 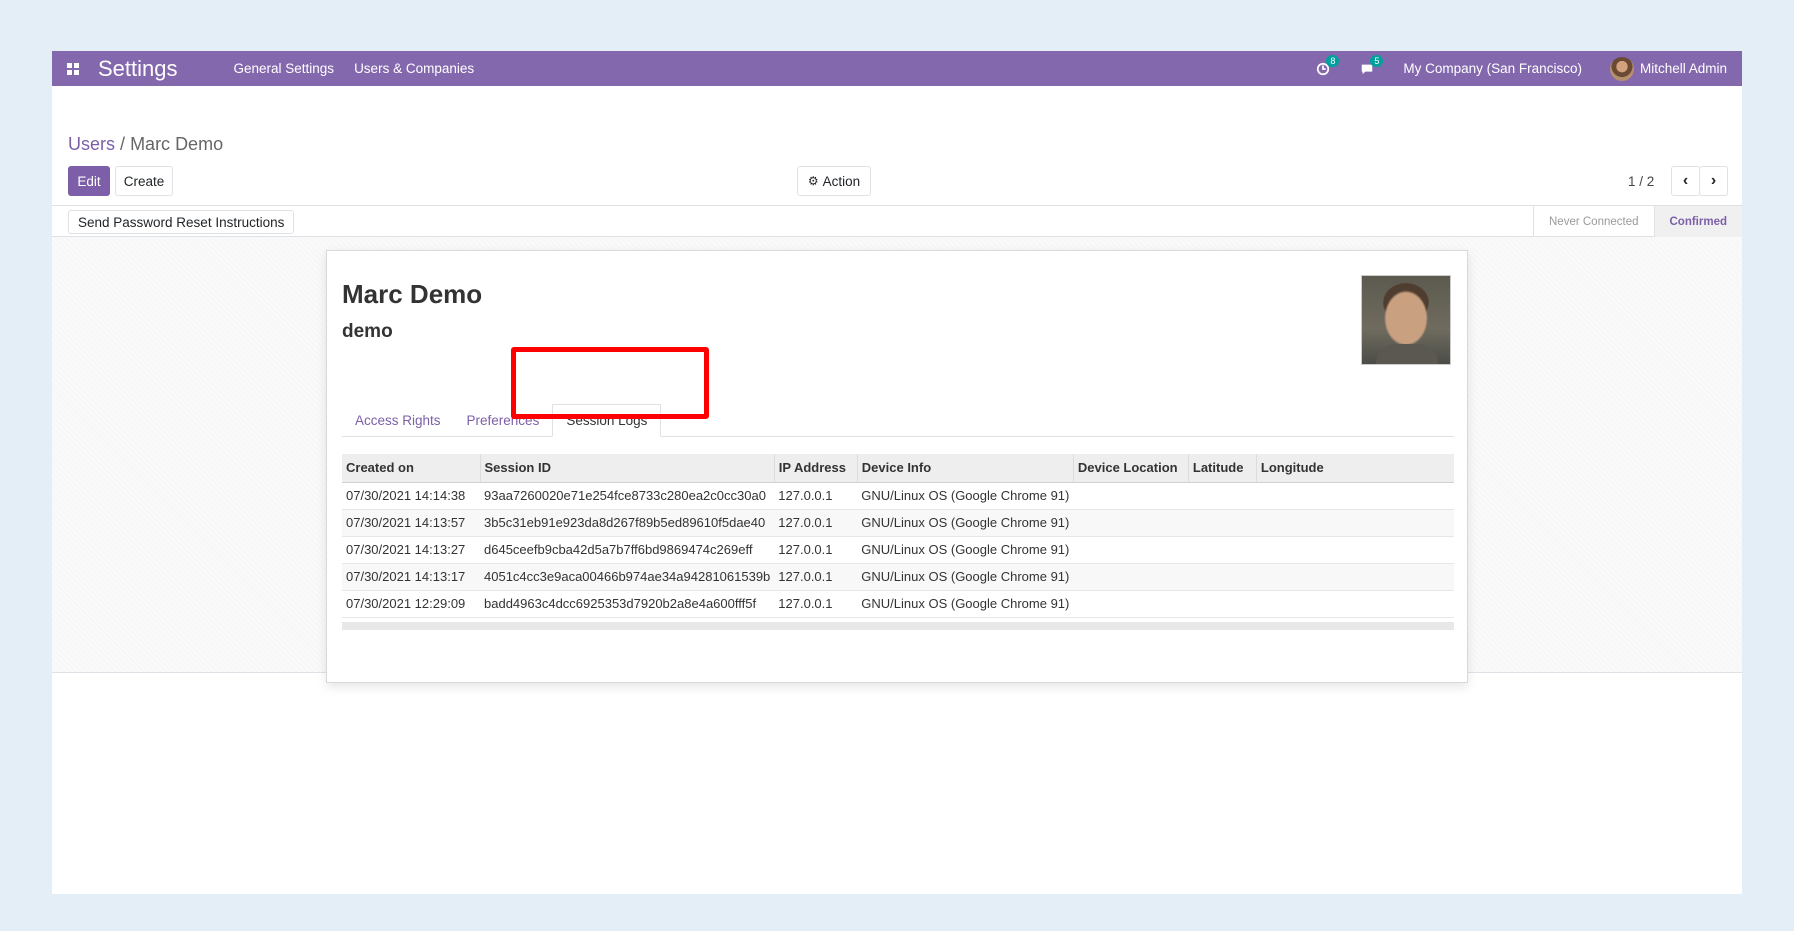 I want to click on user-menu: Mitchell Admin, so click(x=1668, y=68).